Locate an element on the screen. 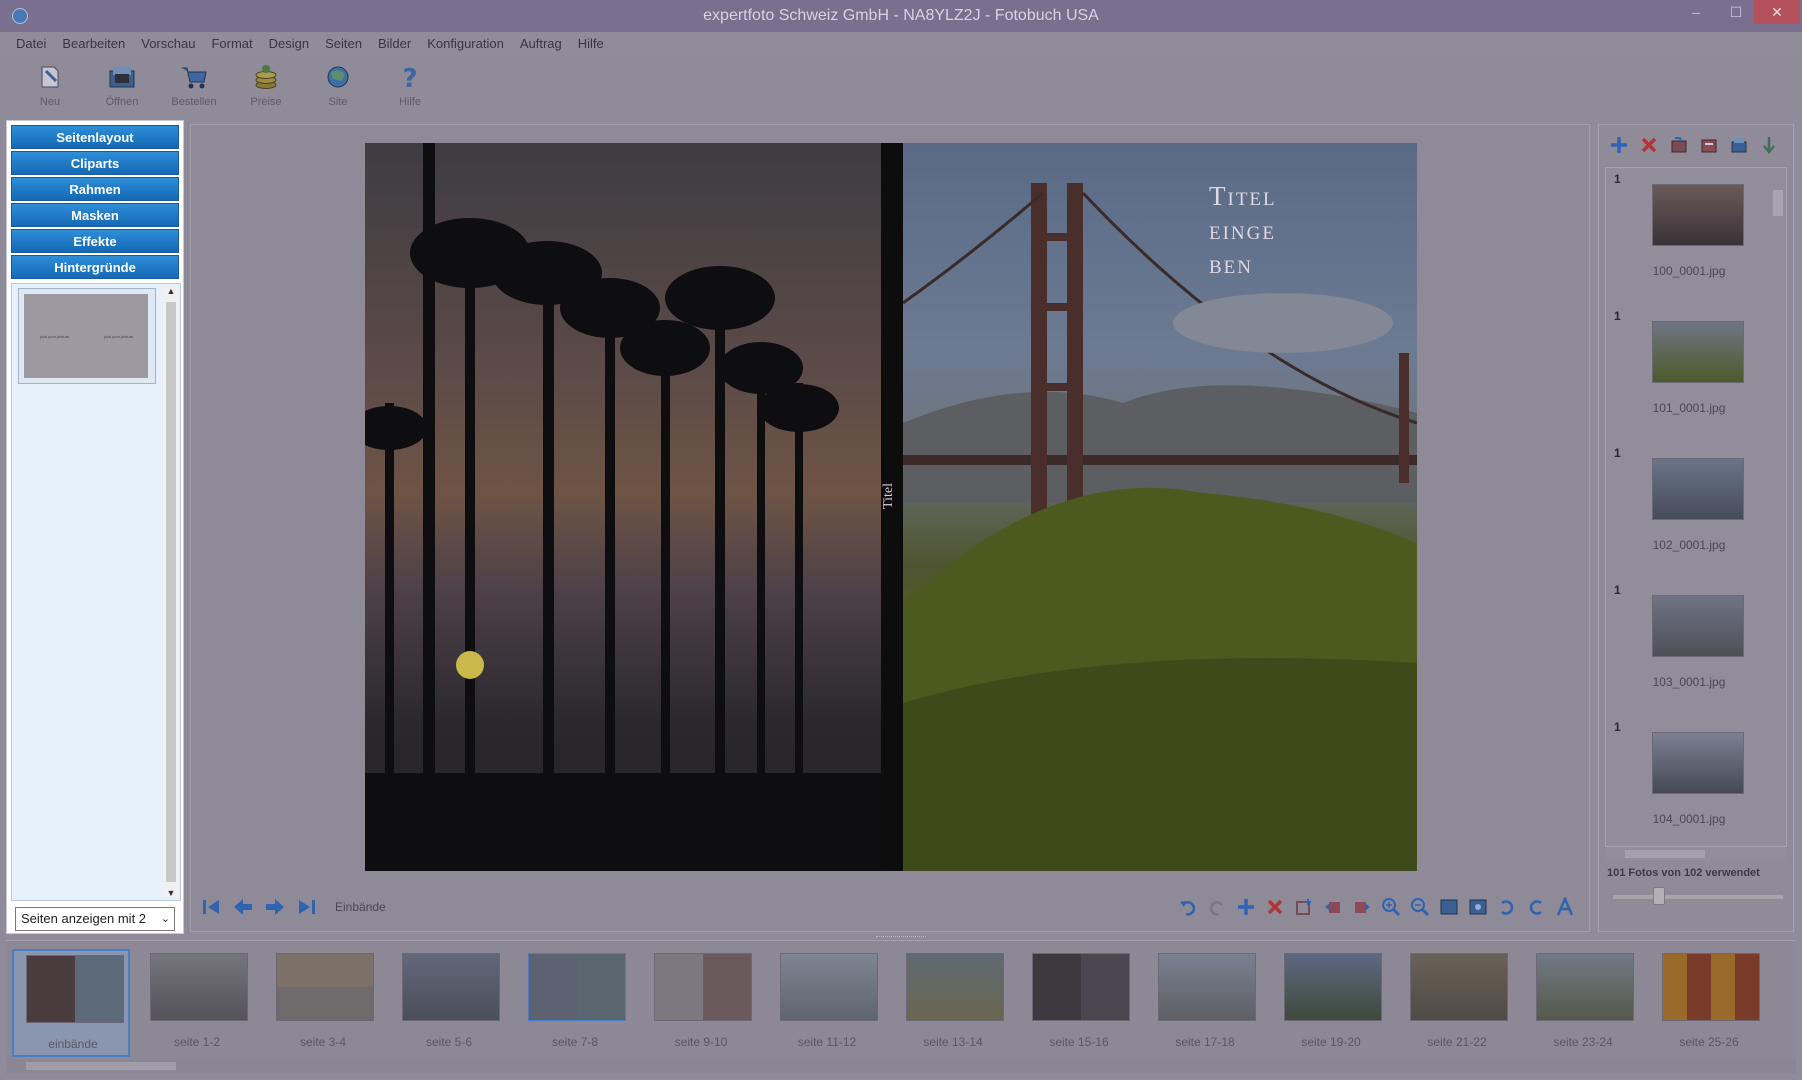 The width and height of the screenshot is (1802, 1080). menu-hilfe: Hilfe is located at coordinates (593, 44).